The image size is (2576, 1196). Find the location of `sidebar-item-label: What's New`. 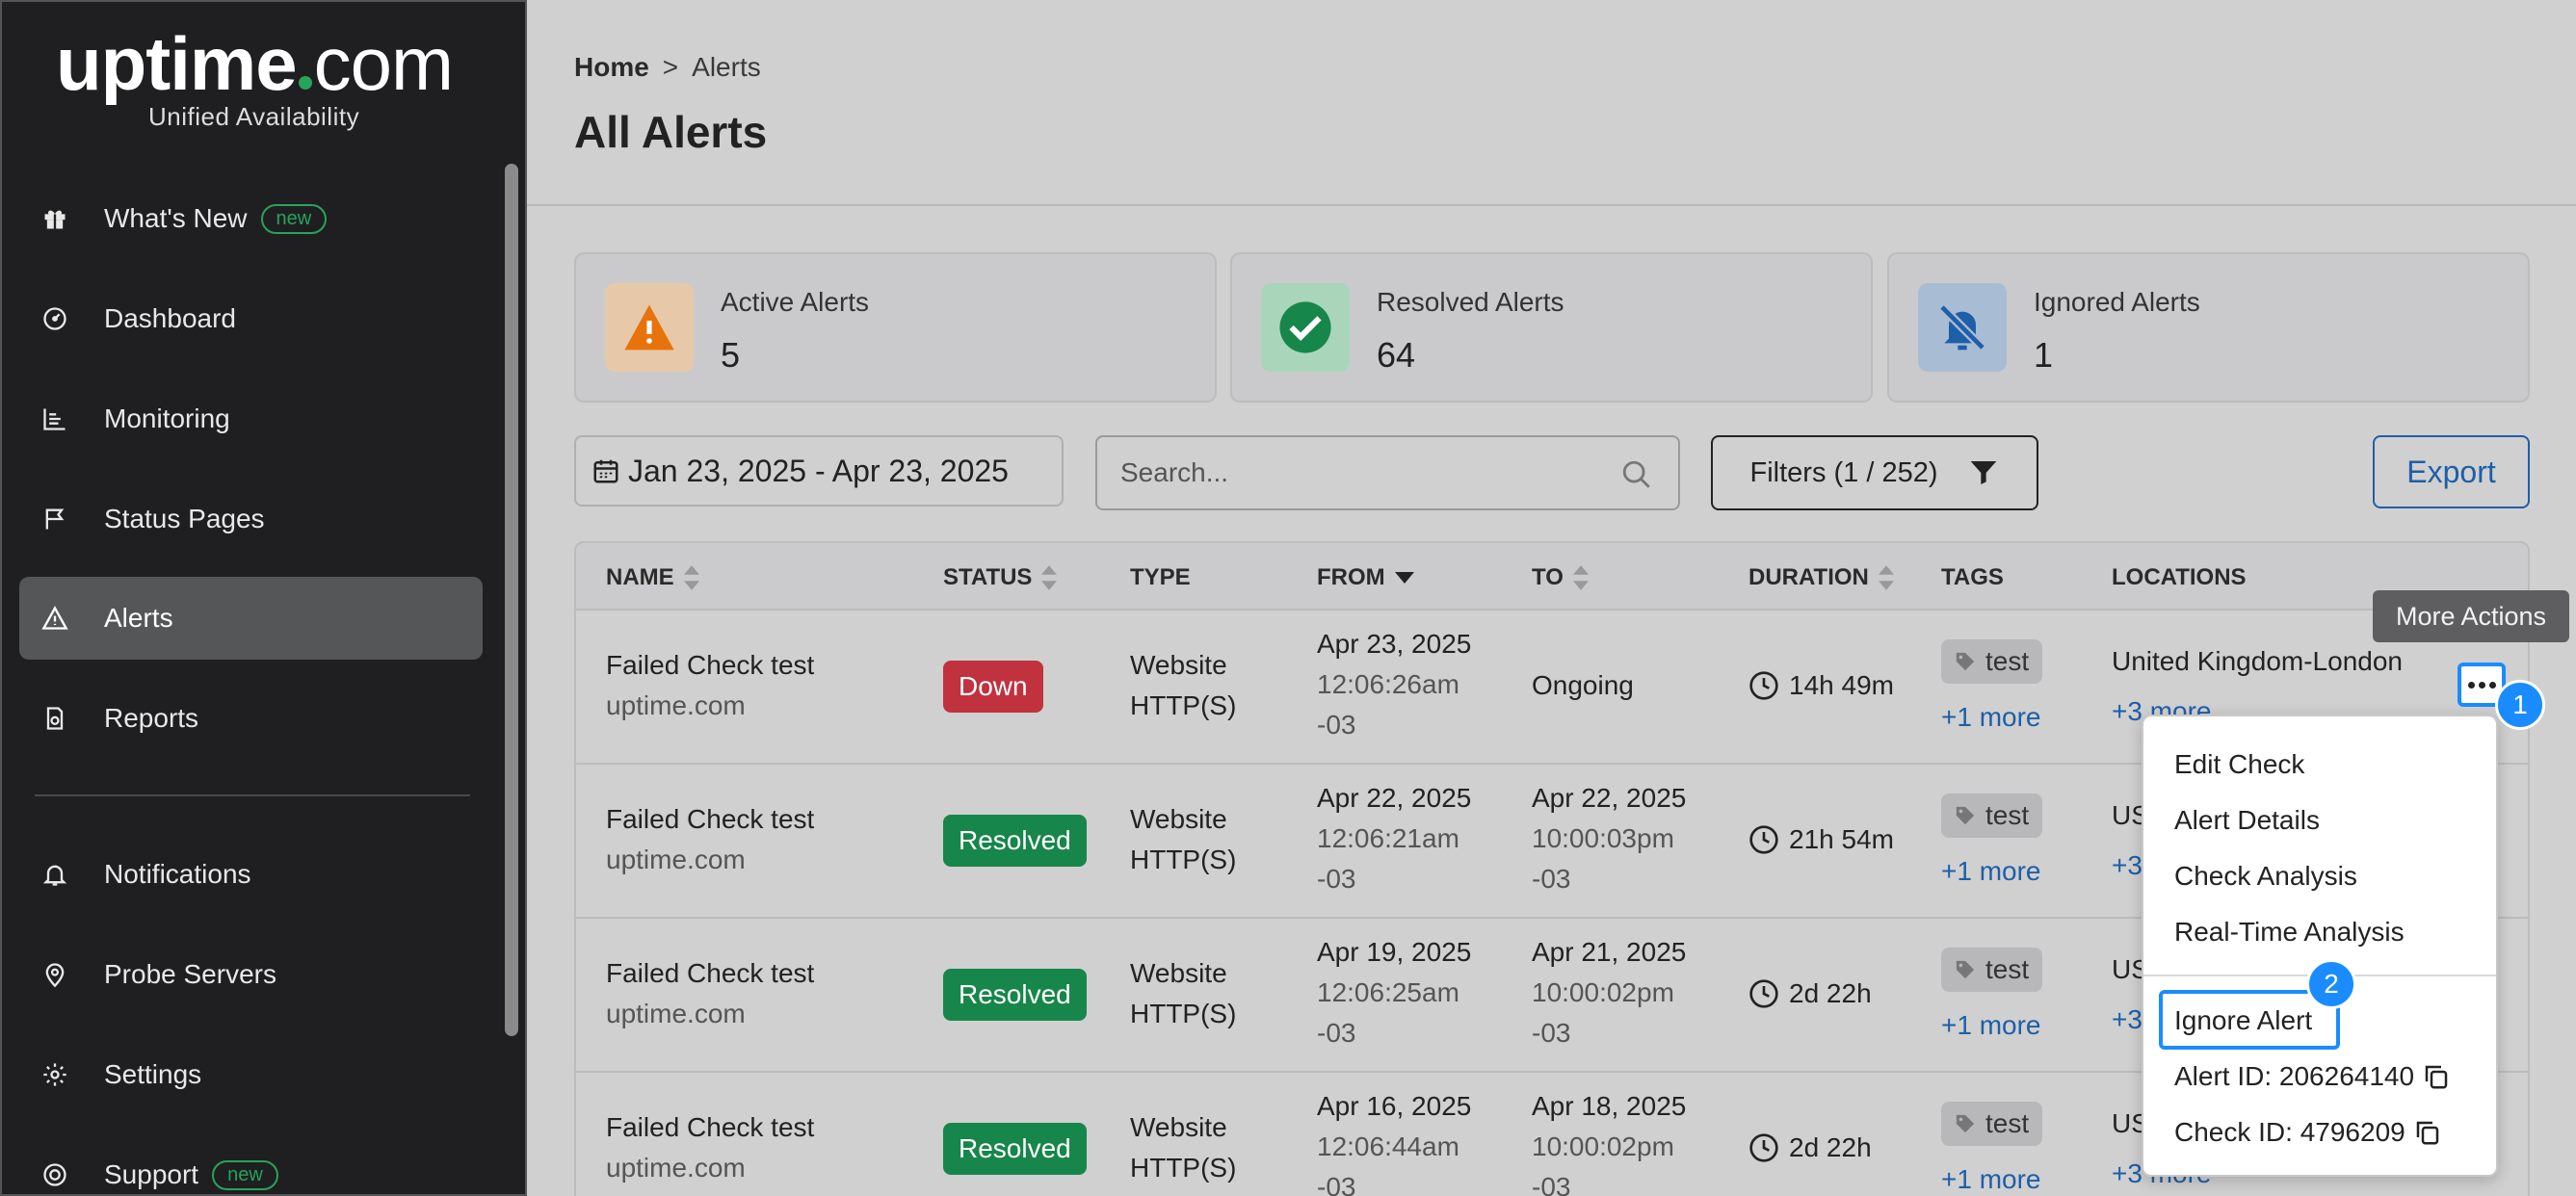

sidebar-item-label: What's New is located at coordinates (176, 218).